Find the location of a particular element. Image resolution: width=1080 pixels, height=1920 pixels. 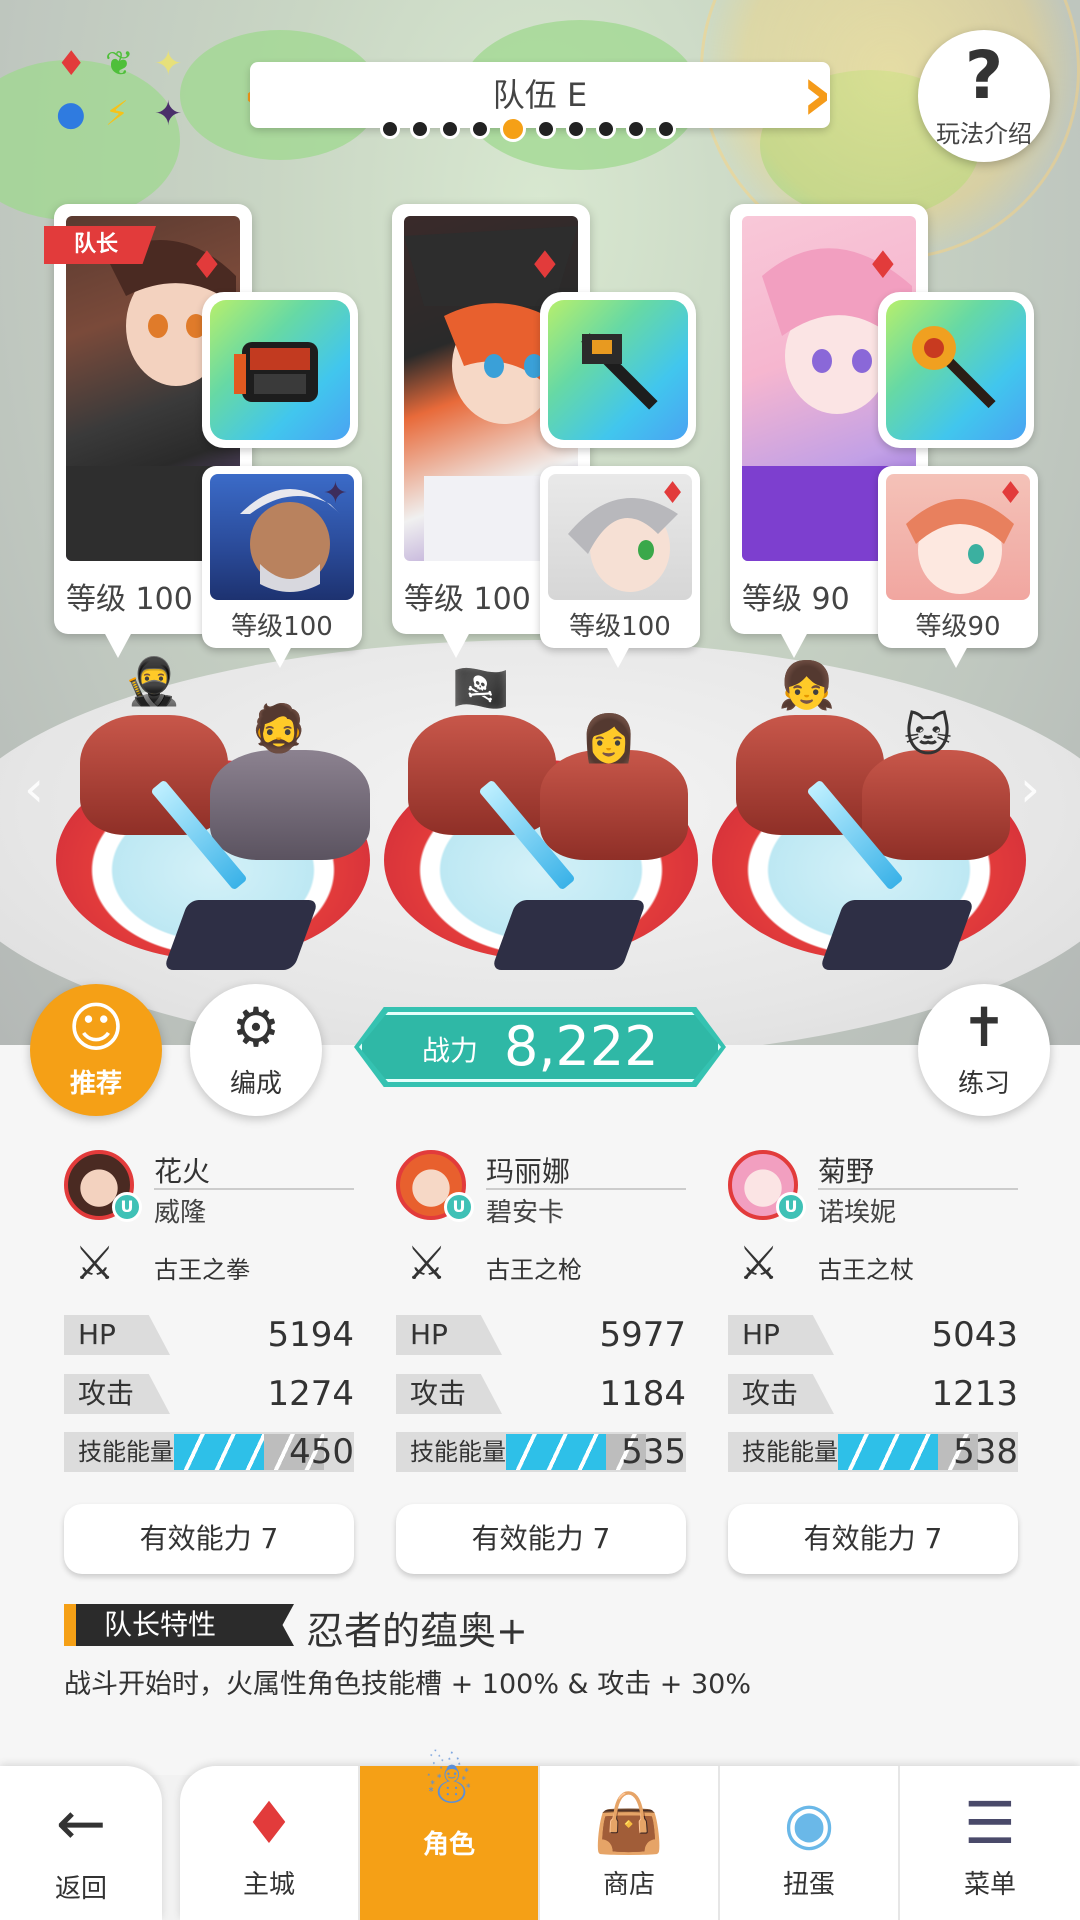

chibi-character: 👧 is located at coordinates (807, 685).